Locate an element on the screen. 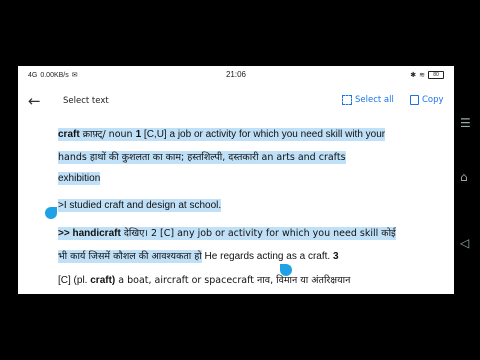 The image size is (480, 360). page-title: Select text is located at coordinates (86, 101).